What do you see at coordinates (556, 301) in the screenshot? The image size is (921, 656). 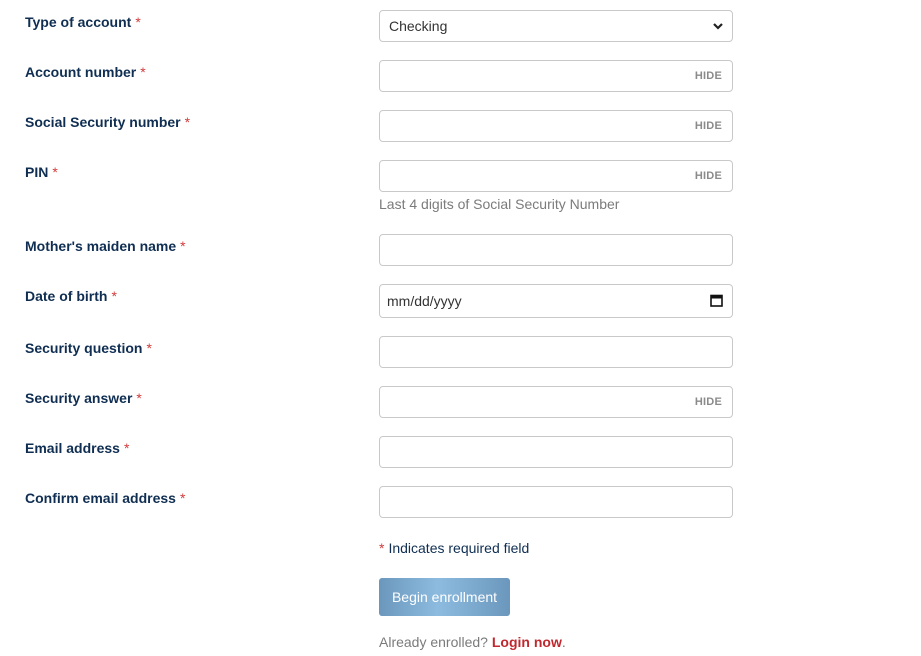 I see `dob-input: mm/dd/yyyy` at bounding box center [556, 301].